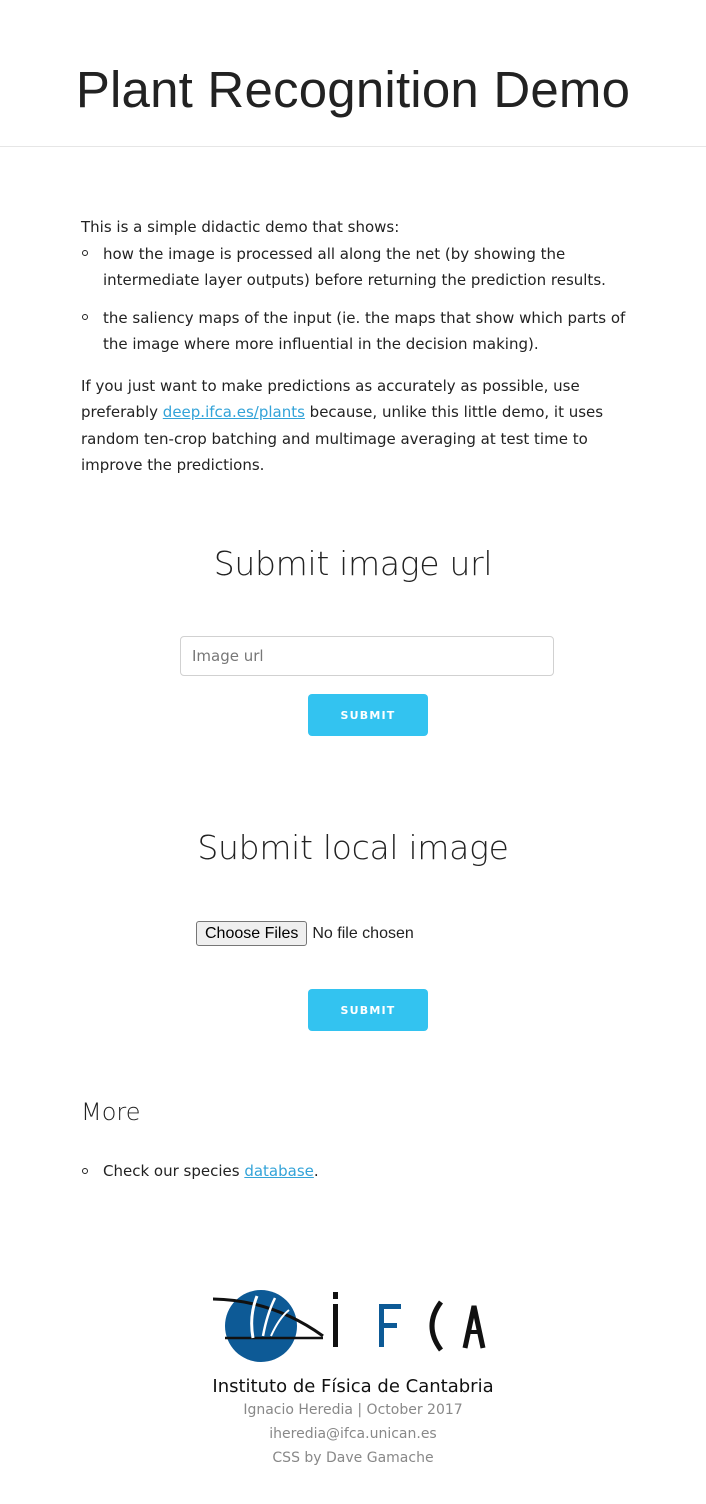 Image resolution: width=706 pixels, height=1504 pixels. Describe the element at coordinates (174, 1171) in the screenshot. I see `item-text: Check our species` at that location.